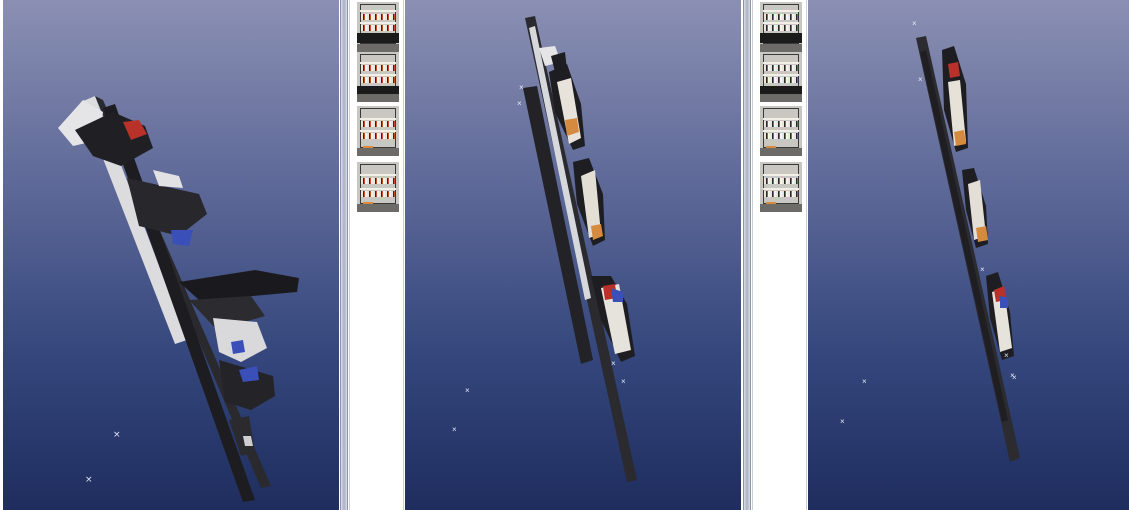 This screenshot has height=510, width=1129. Describe the element at coordinates (544, 249) in the screenshot. I see `point-cloud-render-middle: × × × × × ×` at that location.